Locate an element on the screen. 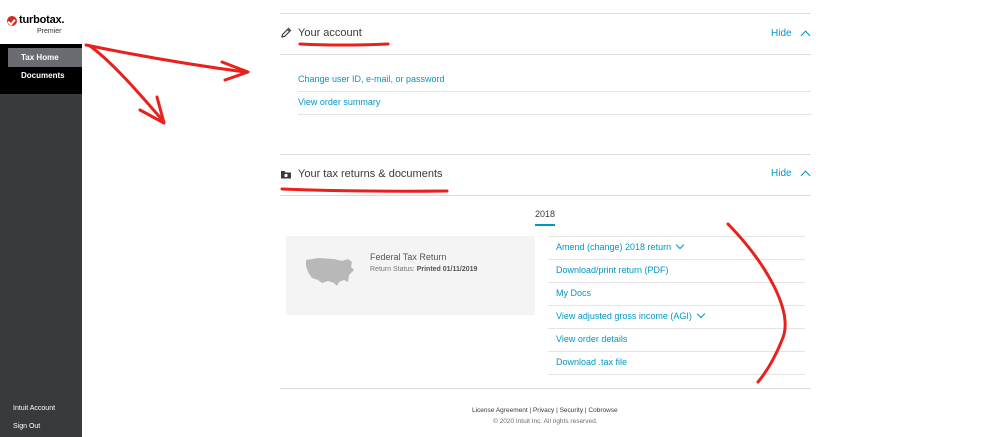  tab-active-indicator is located at coordinates (545, 225).